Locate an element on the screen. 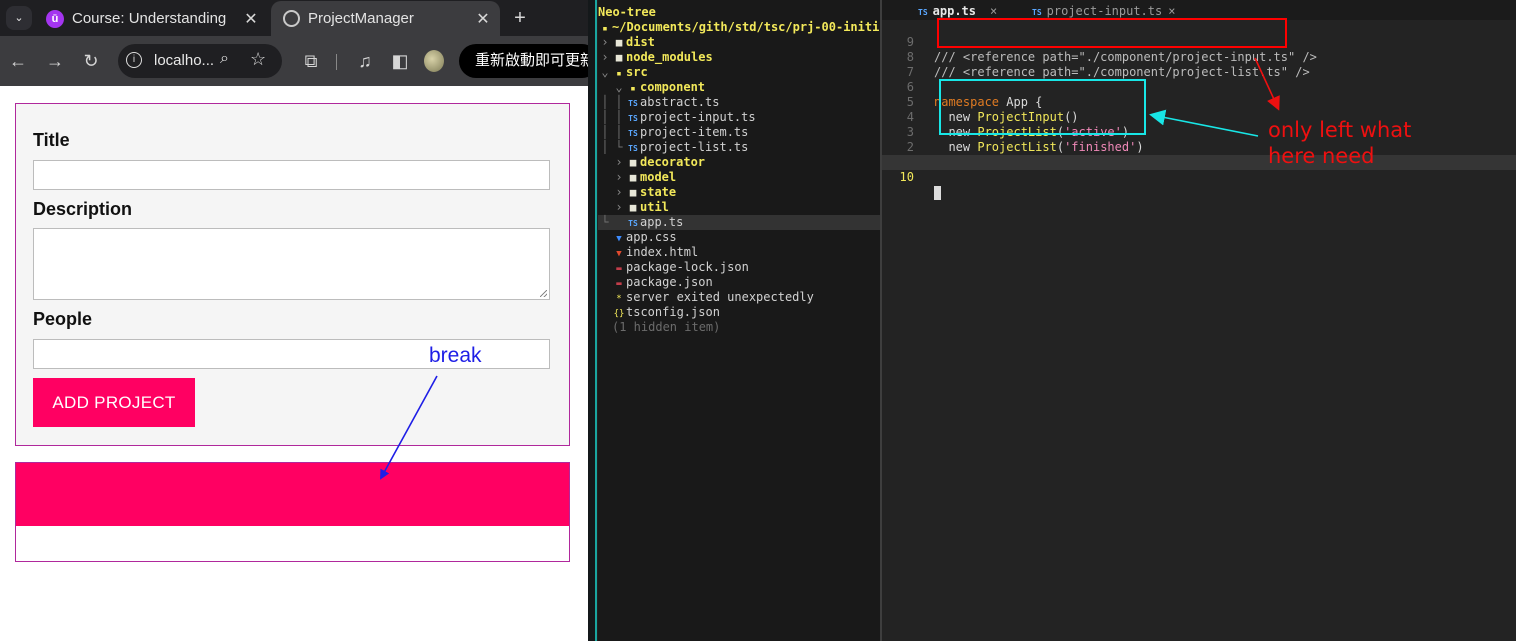 The width and height of the screenshot is (1516, 641). tab-course: ū Course: Understanding ✕ is located at coordinates (152, 18).